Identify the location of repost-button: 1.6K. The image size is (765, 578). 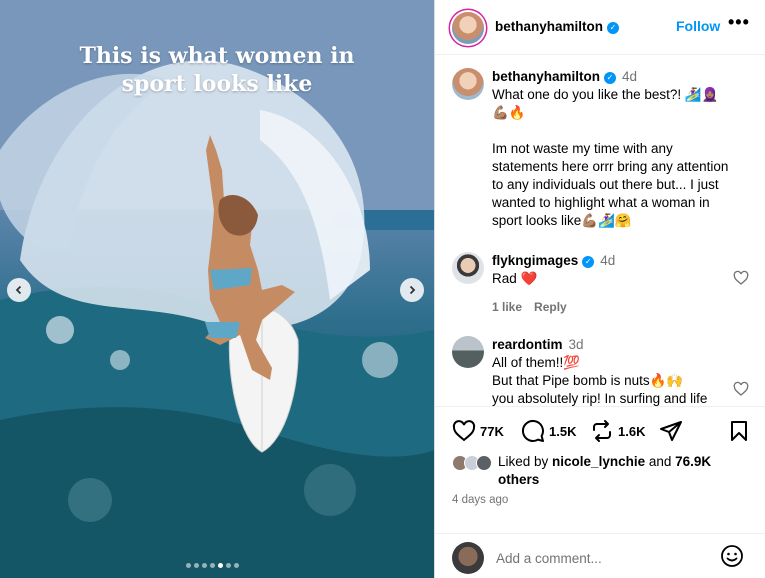
(617, 431).